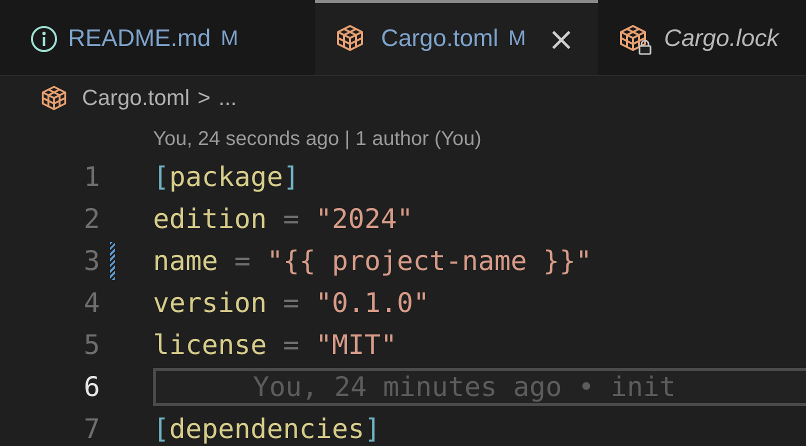 Image resolution: width=806 pixels, height=446 pixels. Describe the element at coordinates (139, 39) in the screenshot. I see `tab-label: README.md` at that location.